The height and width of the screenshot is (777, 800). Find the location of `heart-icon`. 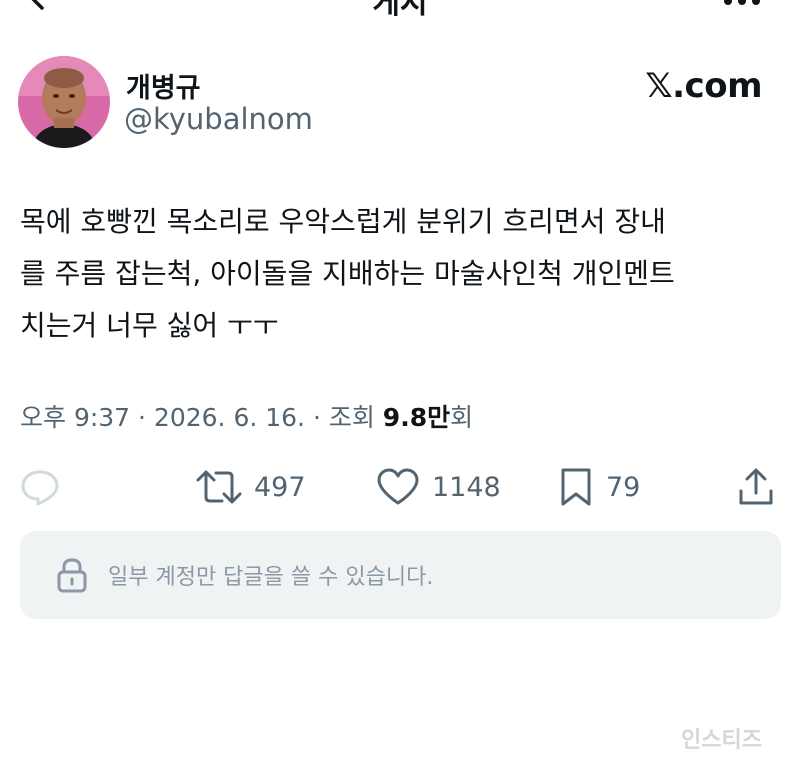

heart-icon is located at coordinates (398, 486).